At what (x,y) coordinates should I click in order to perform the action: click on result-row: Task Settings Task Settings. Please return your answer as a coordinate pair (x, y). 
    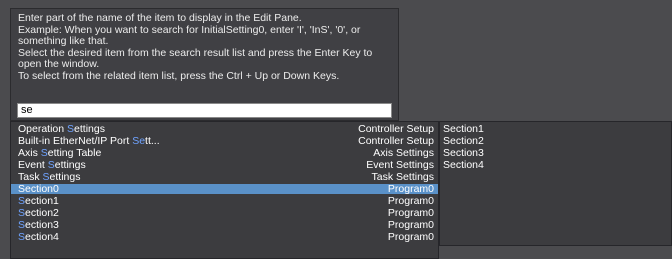
    Looking at the image, I should click on (224, 177).